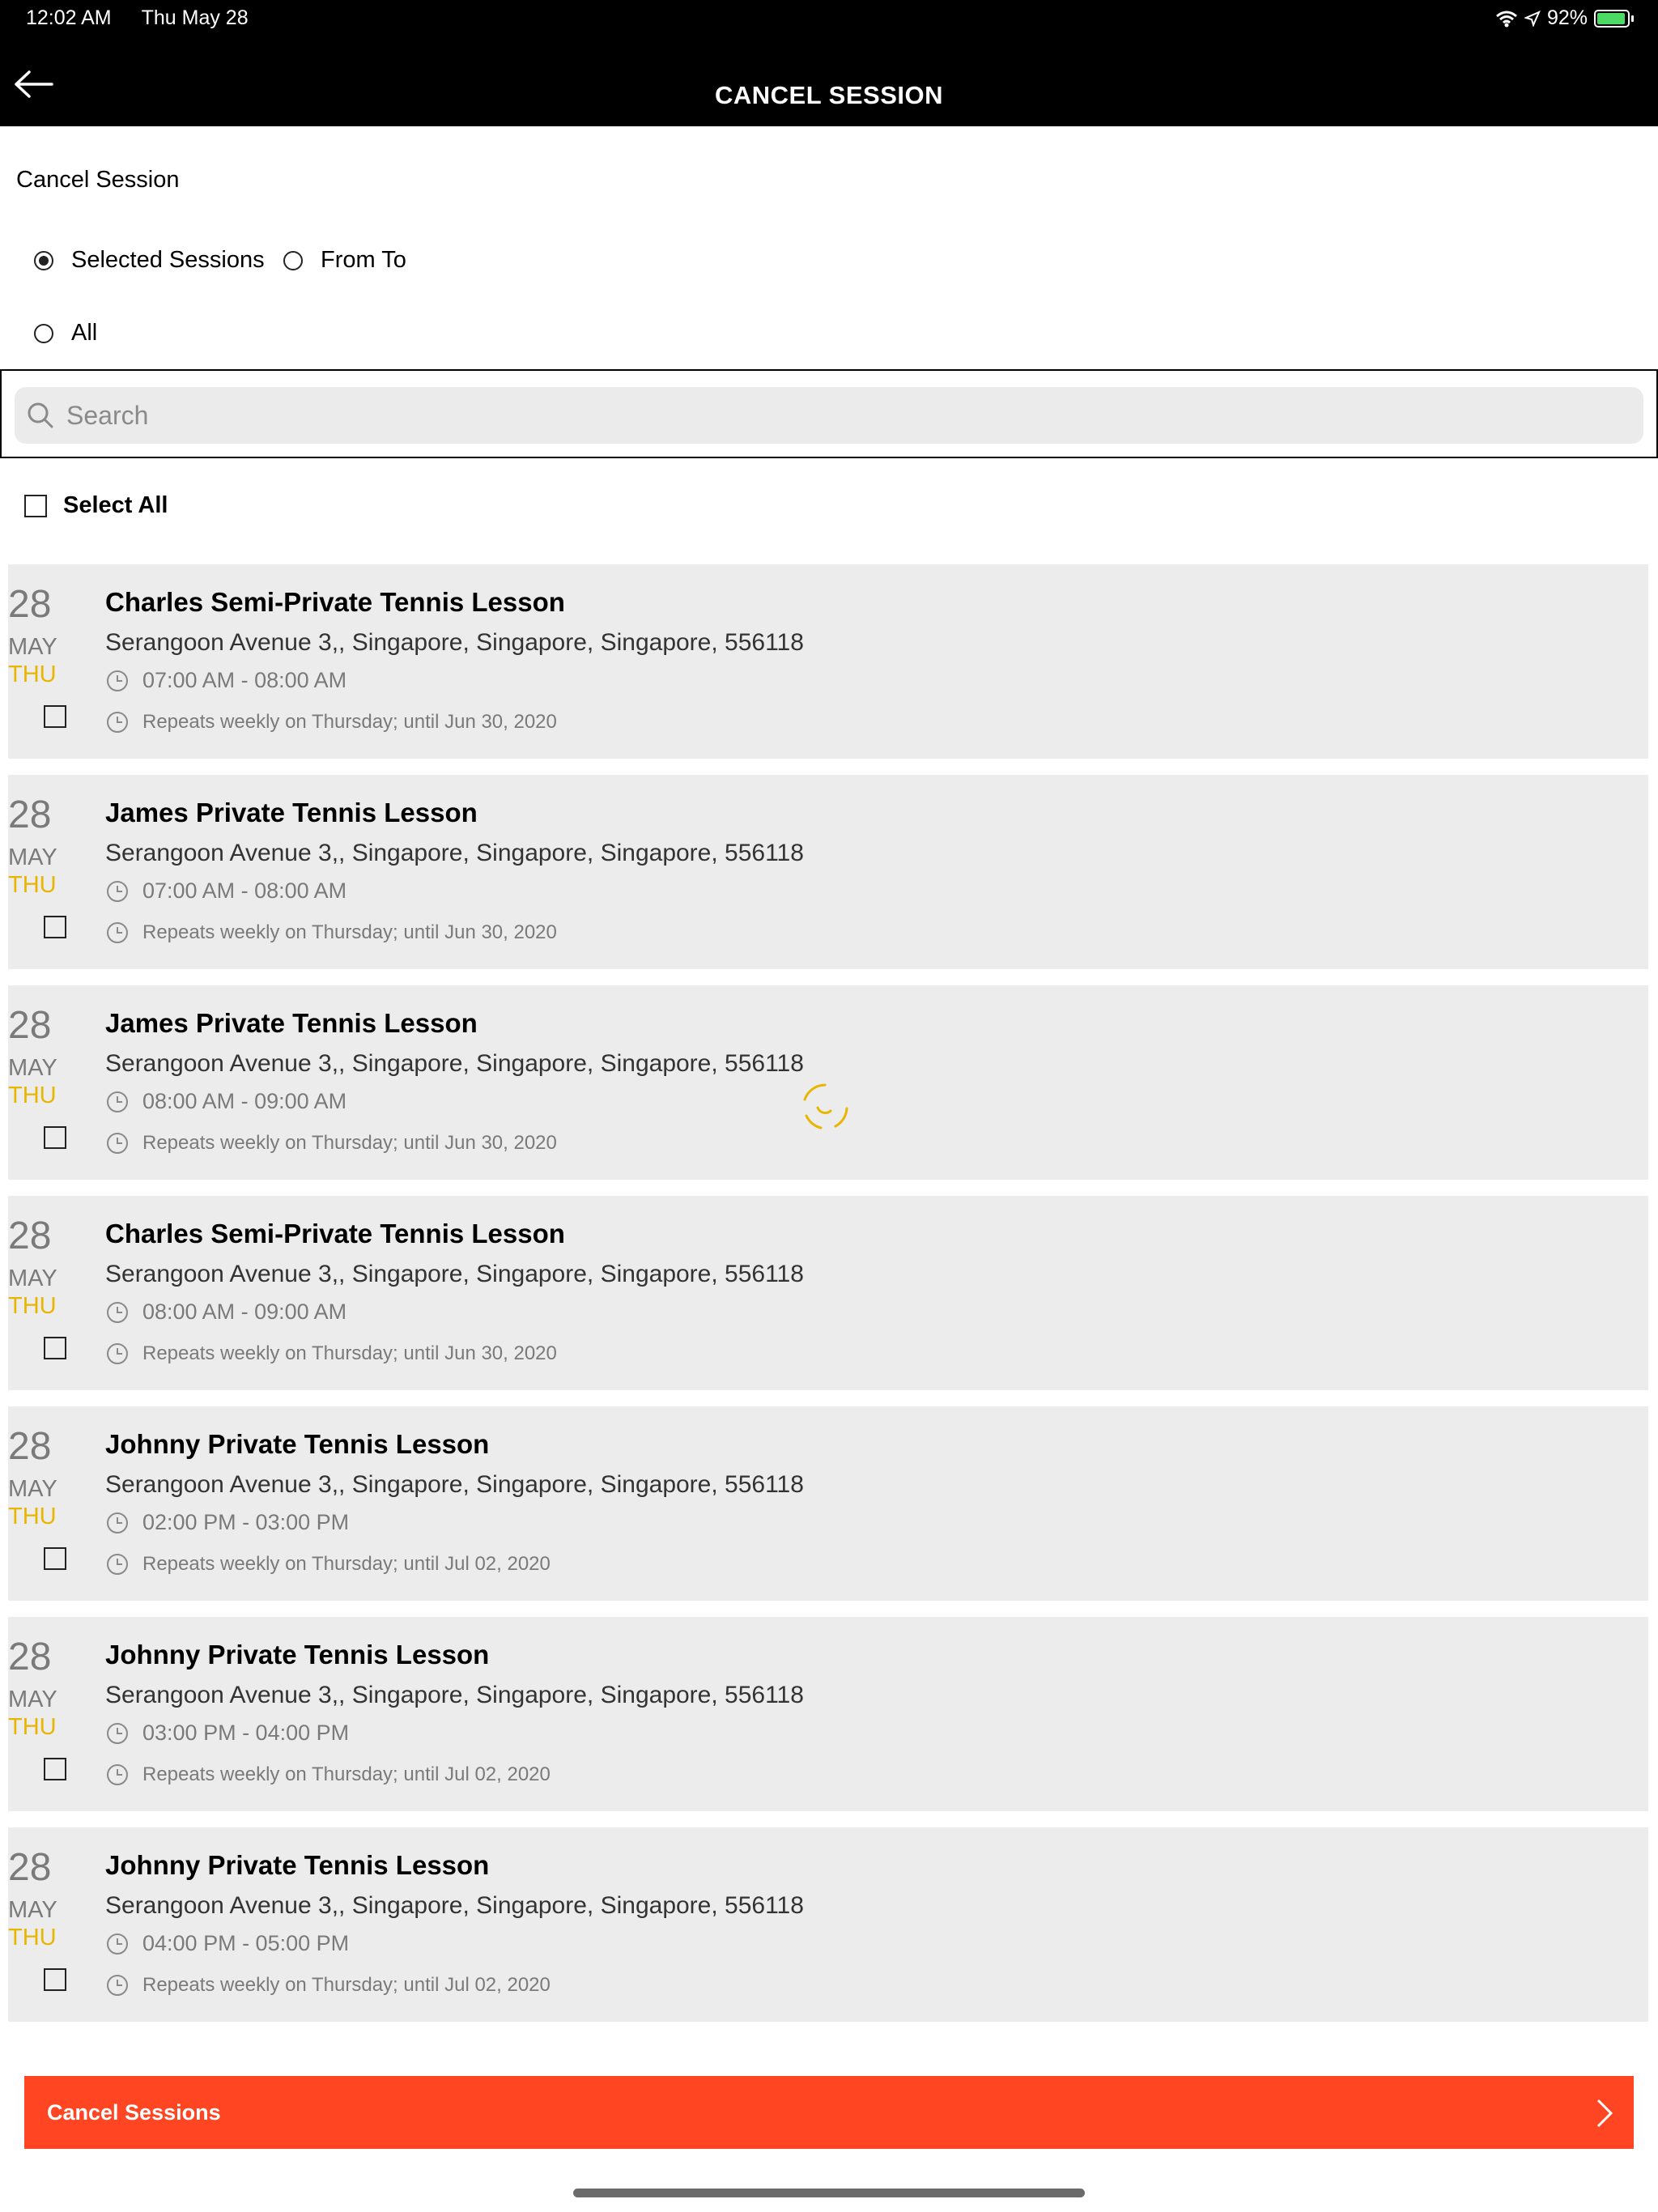 The height and width of the screenshot is (2212, 1658). Describe the element at coordinates (195, 18) in the screenshot. I see `status-date: Thu May 28` at that location.